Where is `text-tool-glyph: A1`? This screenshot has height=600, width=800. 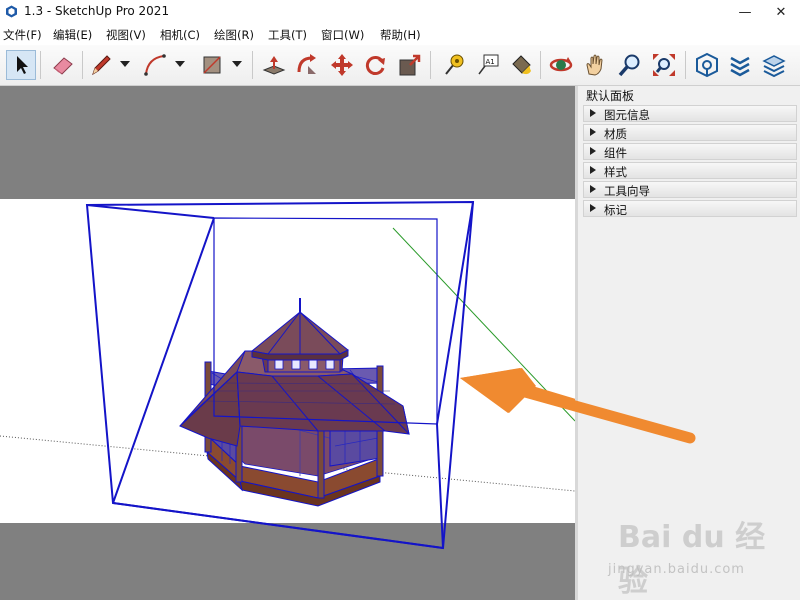
text-tool-glyph: A1 is located at coordinates (490, 62).